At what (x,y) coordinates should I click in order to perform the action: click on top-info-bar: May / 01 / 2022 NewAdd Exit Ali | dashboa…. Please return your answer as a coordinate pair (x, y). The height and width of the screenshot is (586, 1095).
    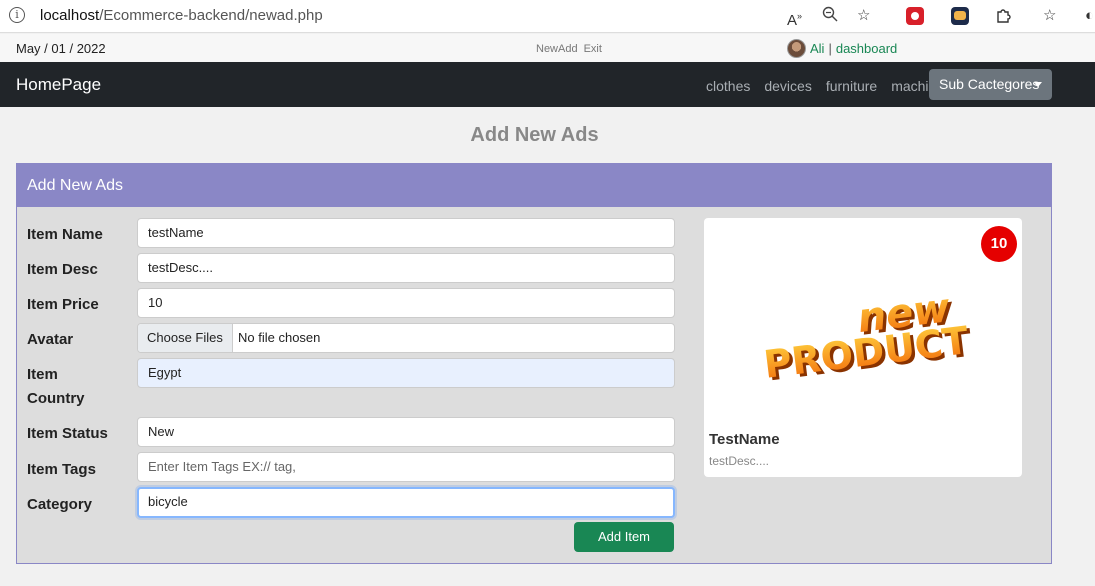
    Looking at the image, I should click on (547, 48).